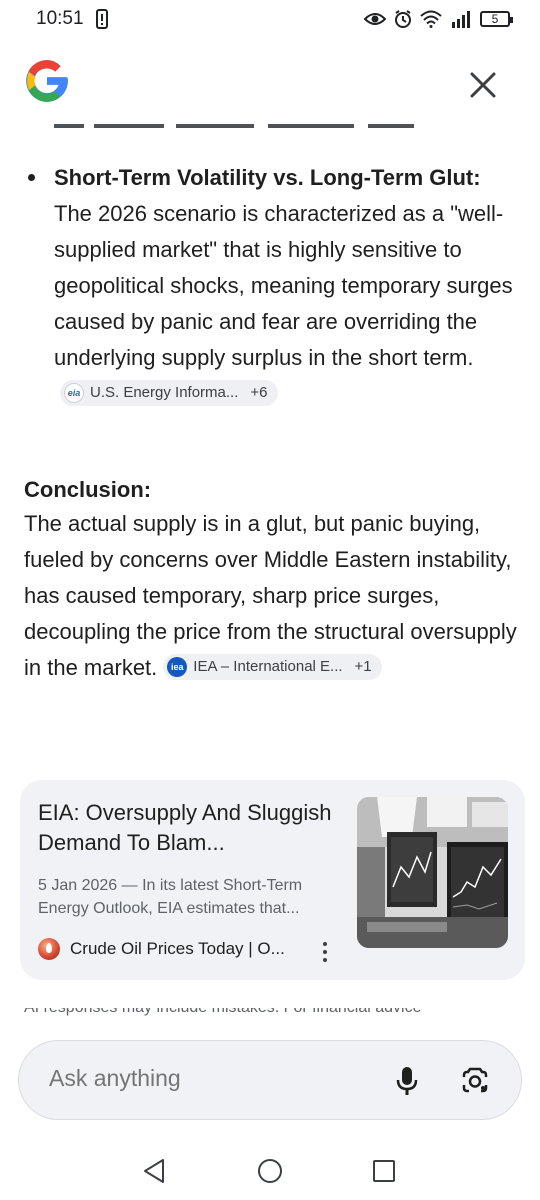  I want to click on eia-logo-icon: eia, so click(74, 393).